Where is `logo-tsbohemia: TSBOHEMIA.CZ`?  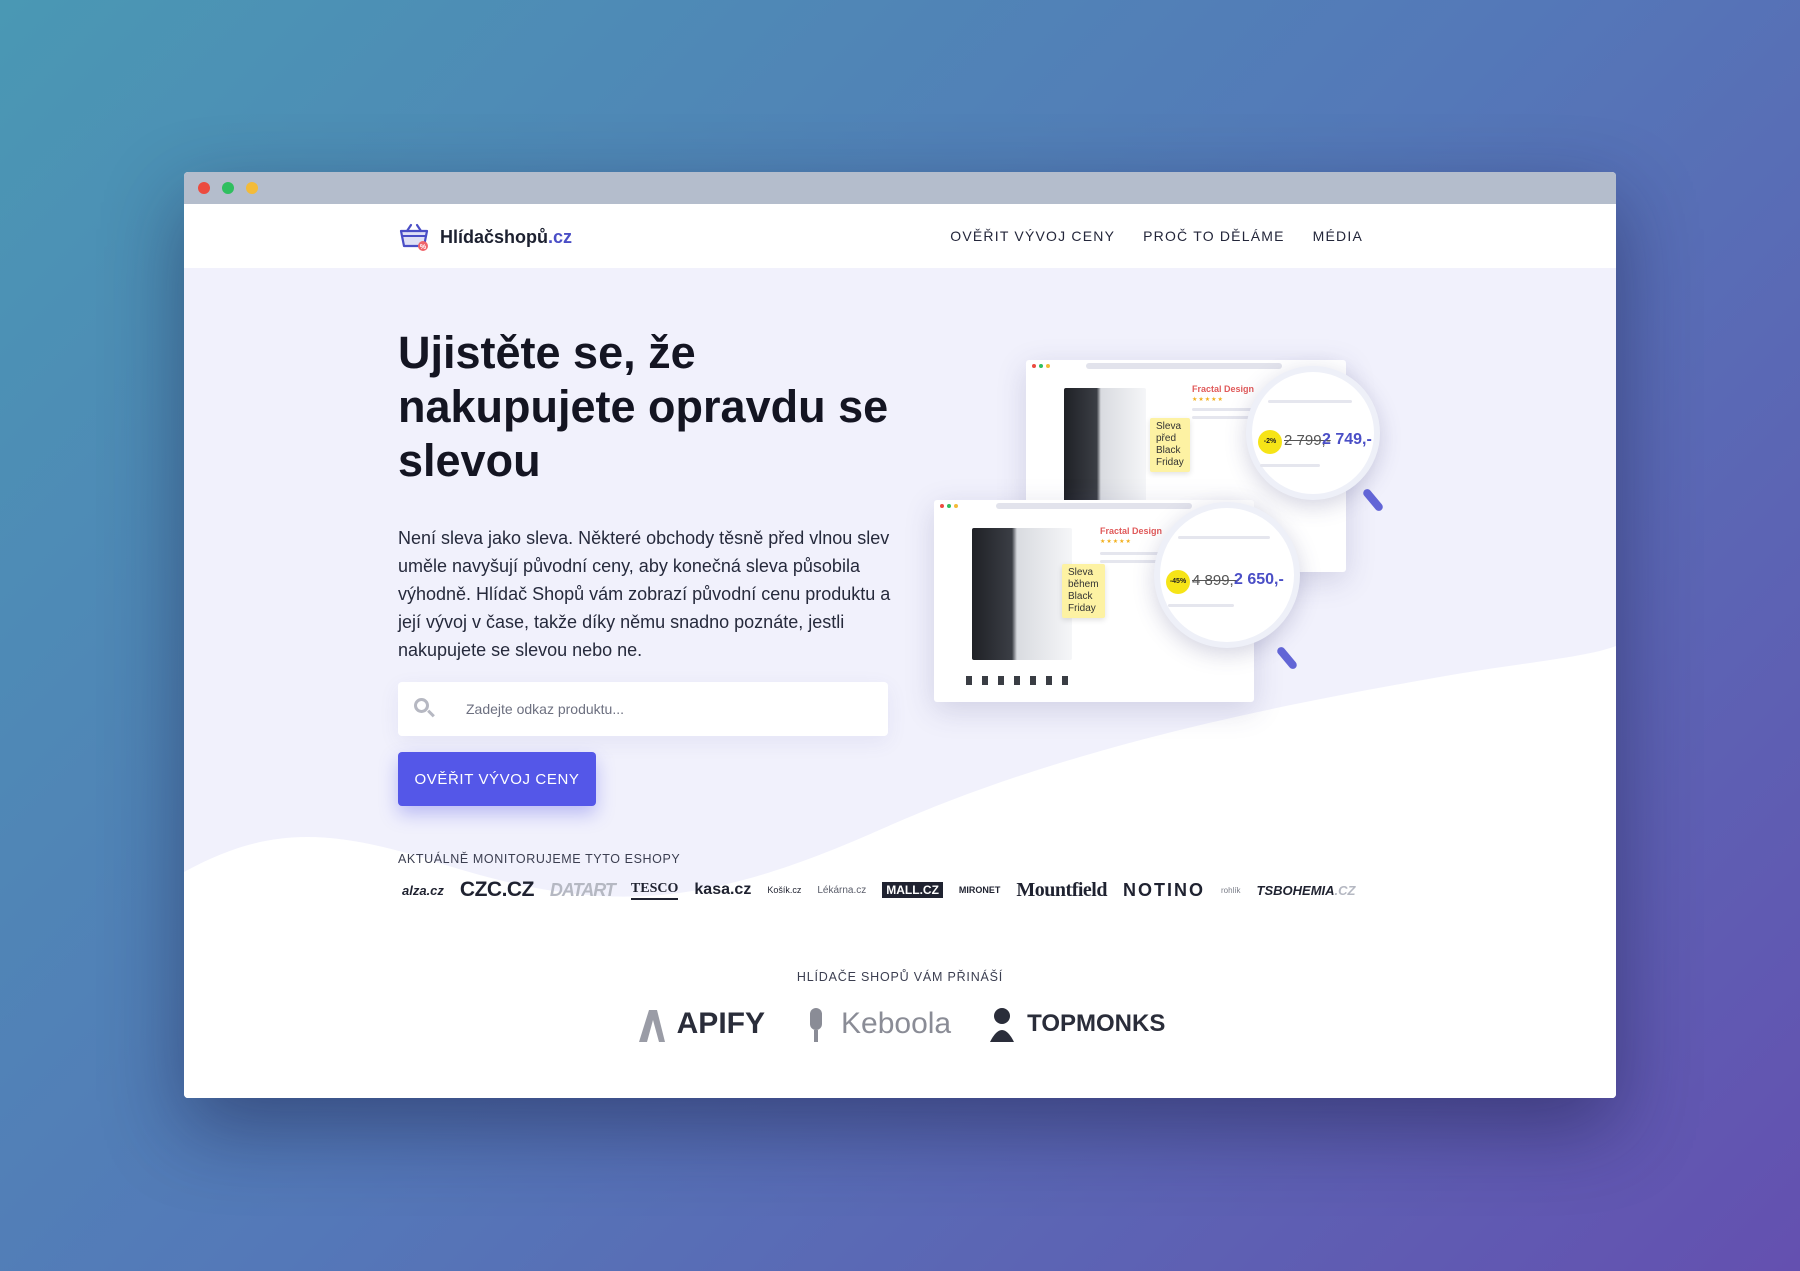
logo-tsbohemia: TSBOHEMIA.CZ is located at coordinates (1306, 890).